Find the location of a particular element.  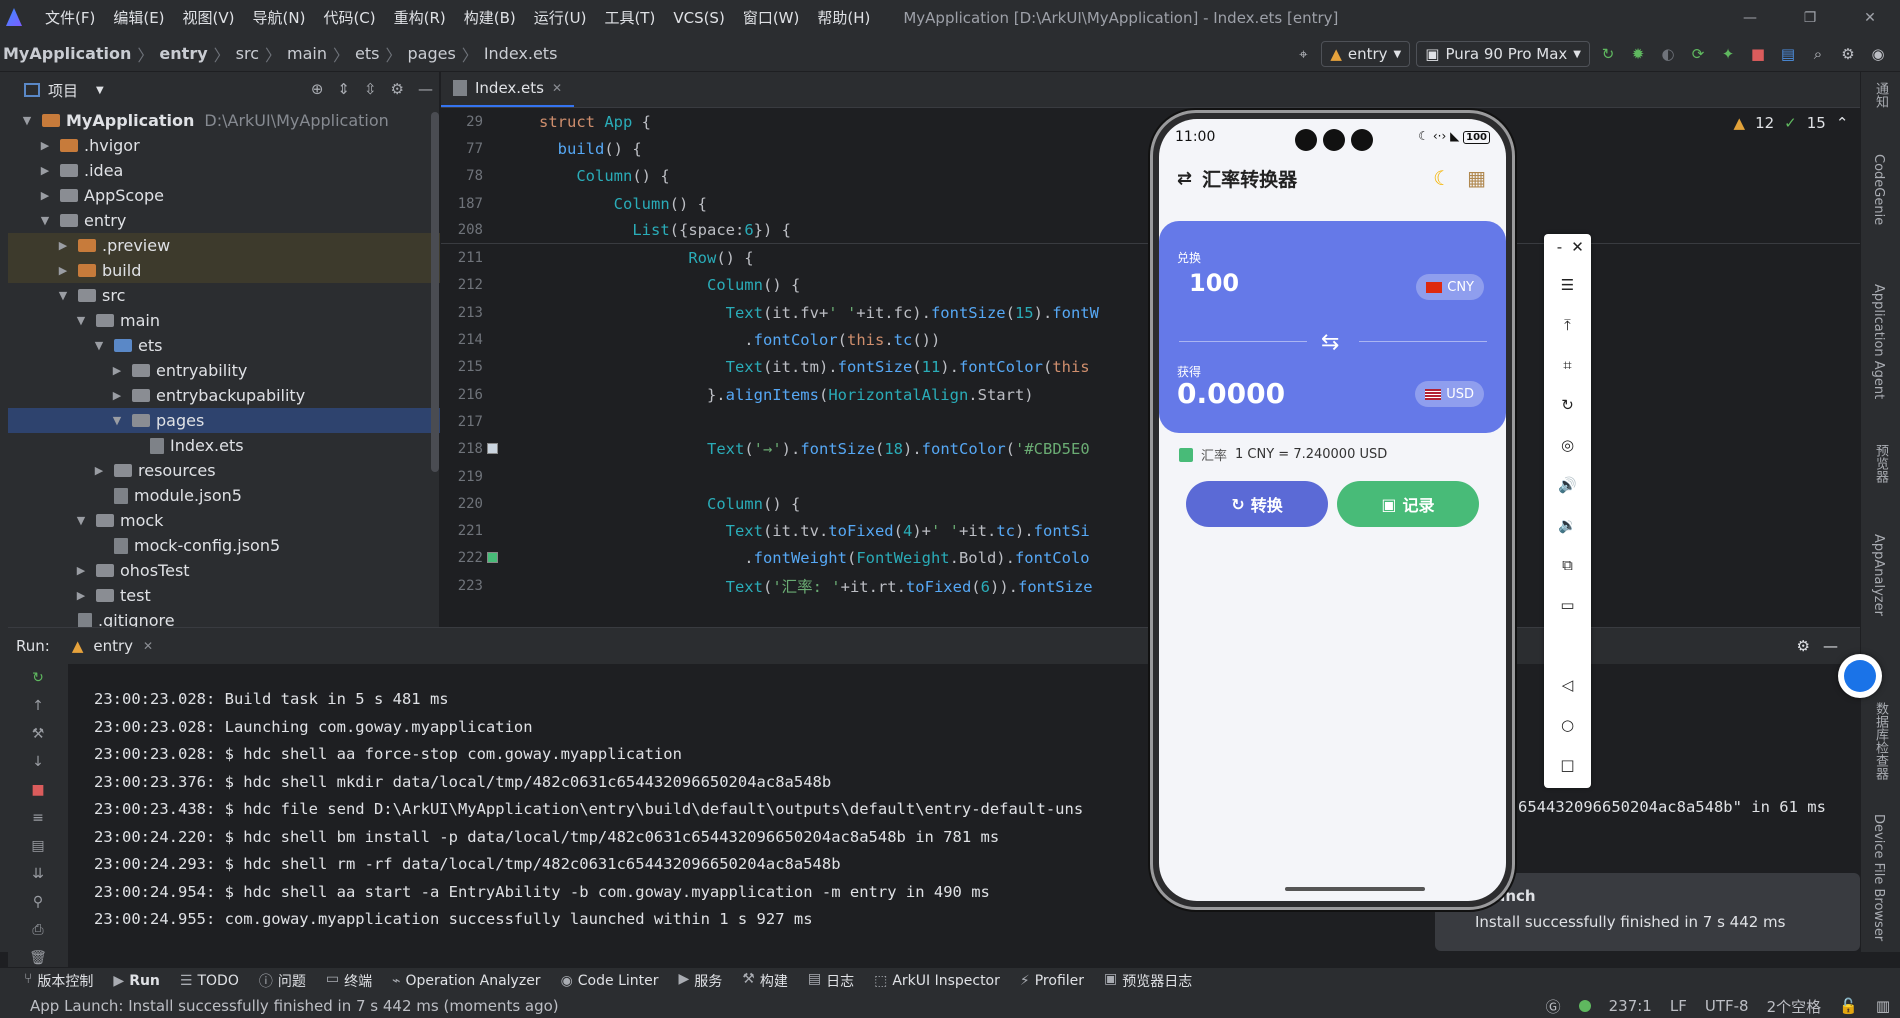

bottom-tool-tab: ⚡ Profiler is located at coordinates (1052, 981).